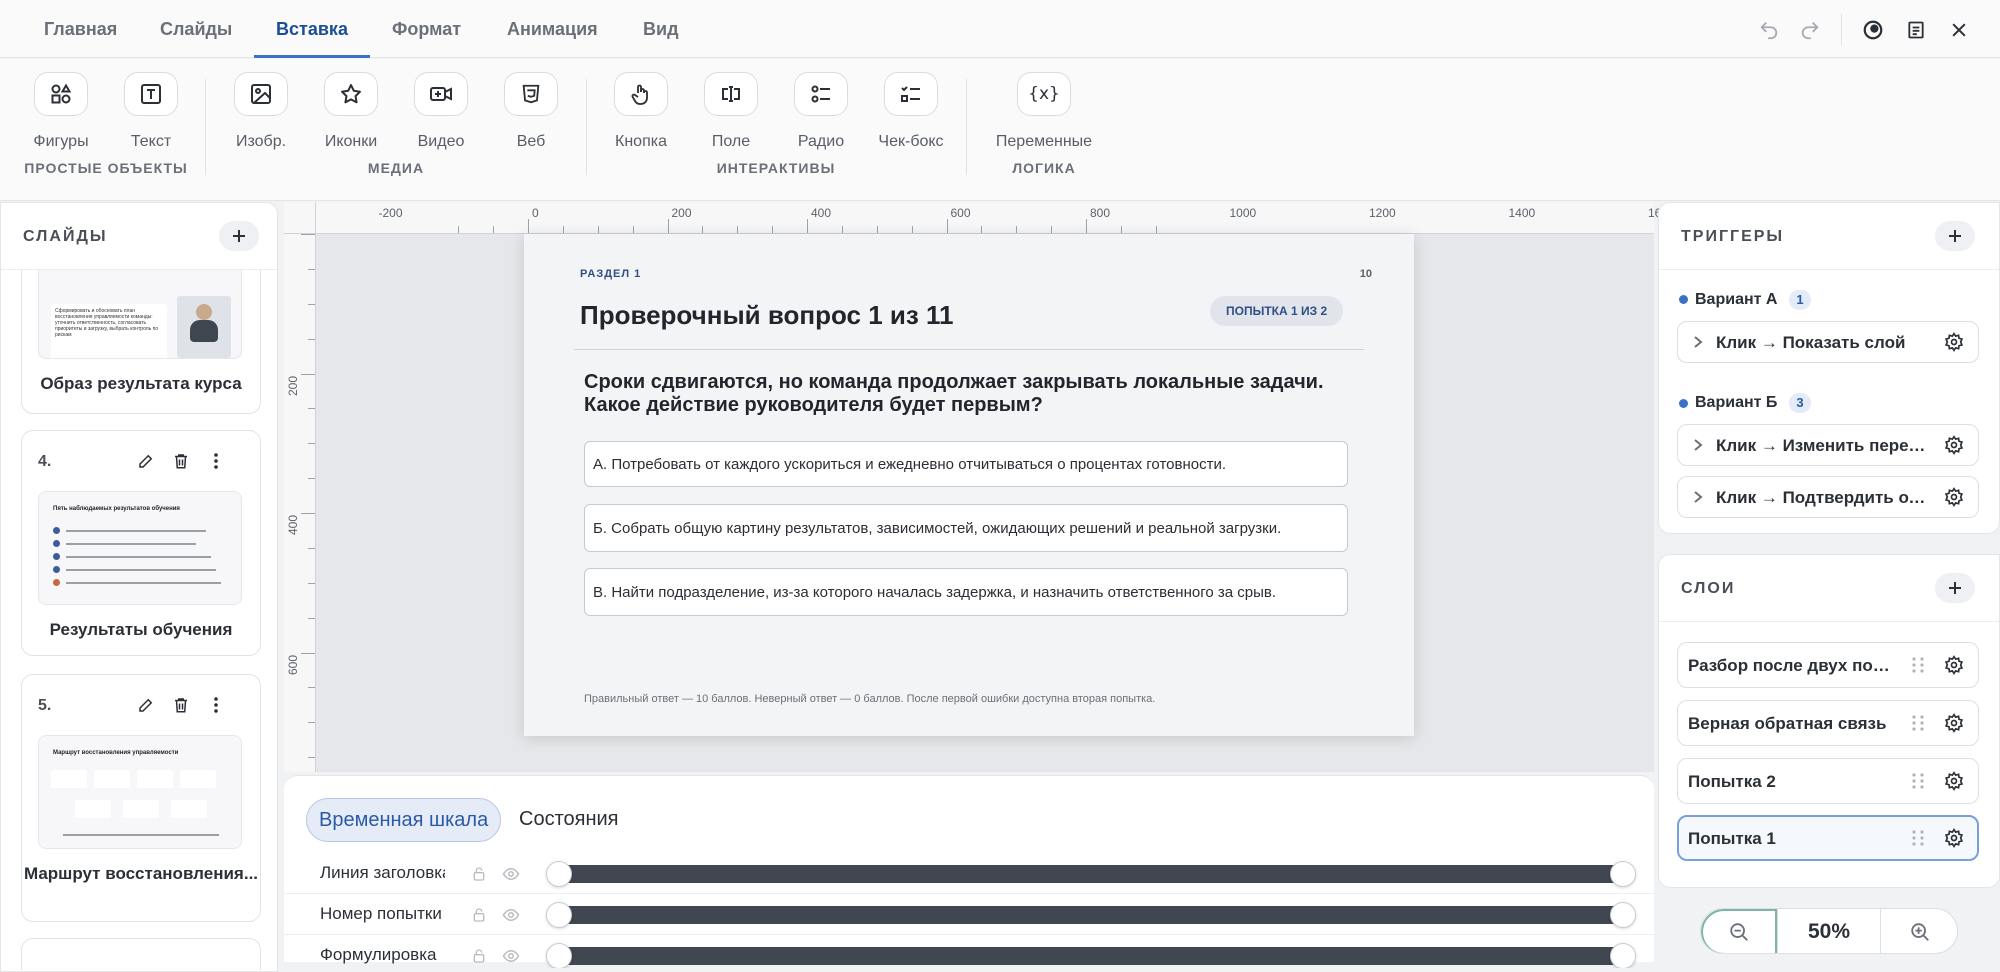 Image resolution: width=2000 pixels, height=972 pixels. What do you see at coordinates (1955, 588) in the screenshot?
I see `add-layer-button` at bounding box center [1955, 588].